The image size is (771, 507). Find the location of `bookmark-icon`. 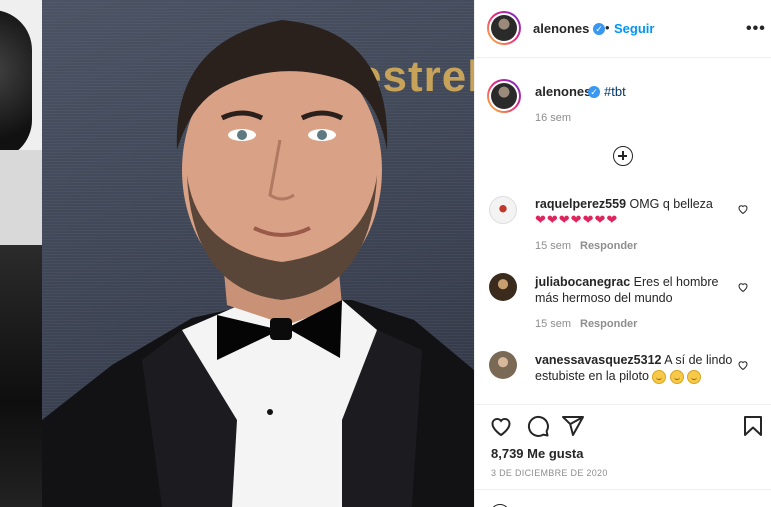

bookmark-icon is located at coordinates (753, 426).